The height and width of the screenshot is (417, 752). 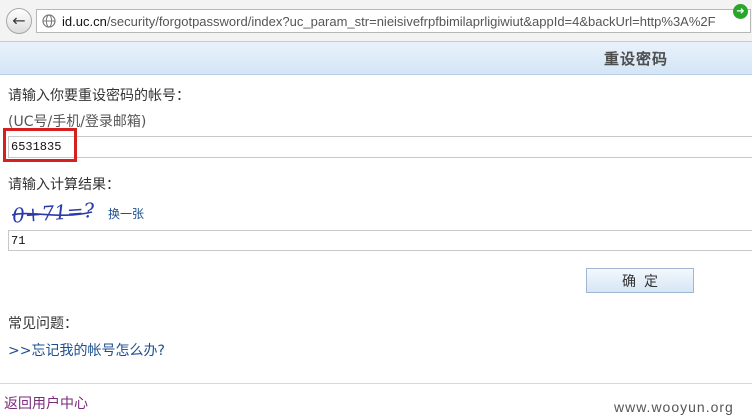 What do you see at coordinates (636, 59) in the screenshot?
I see `page-title: 重设密码` at bounding box center [636, 59].